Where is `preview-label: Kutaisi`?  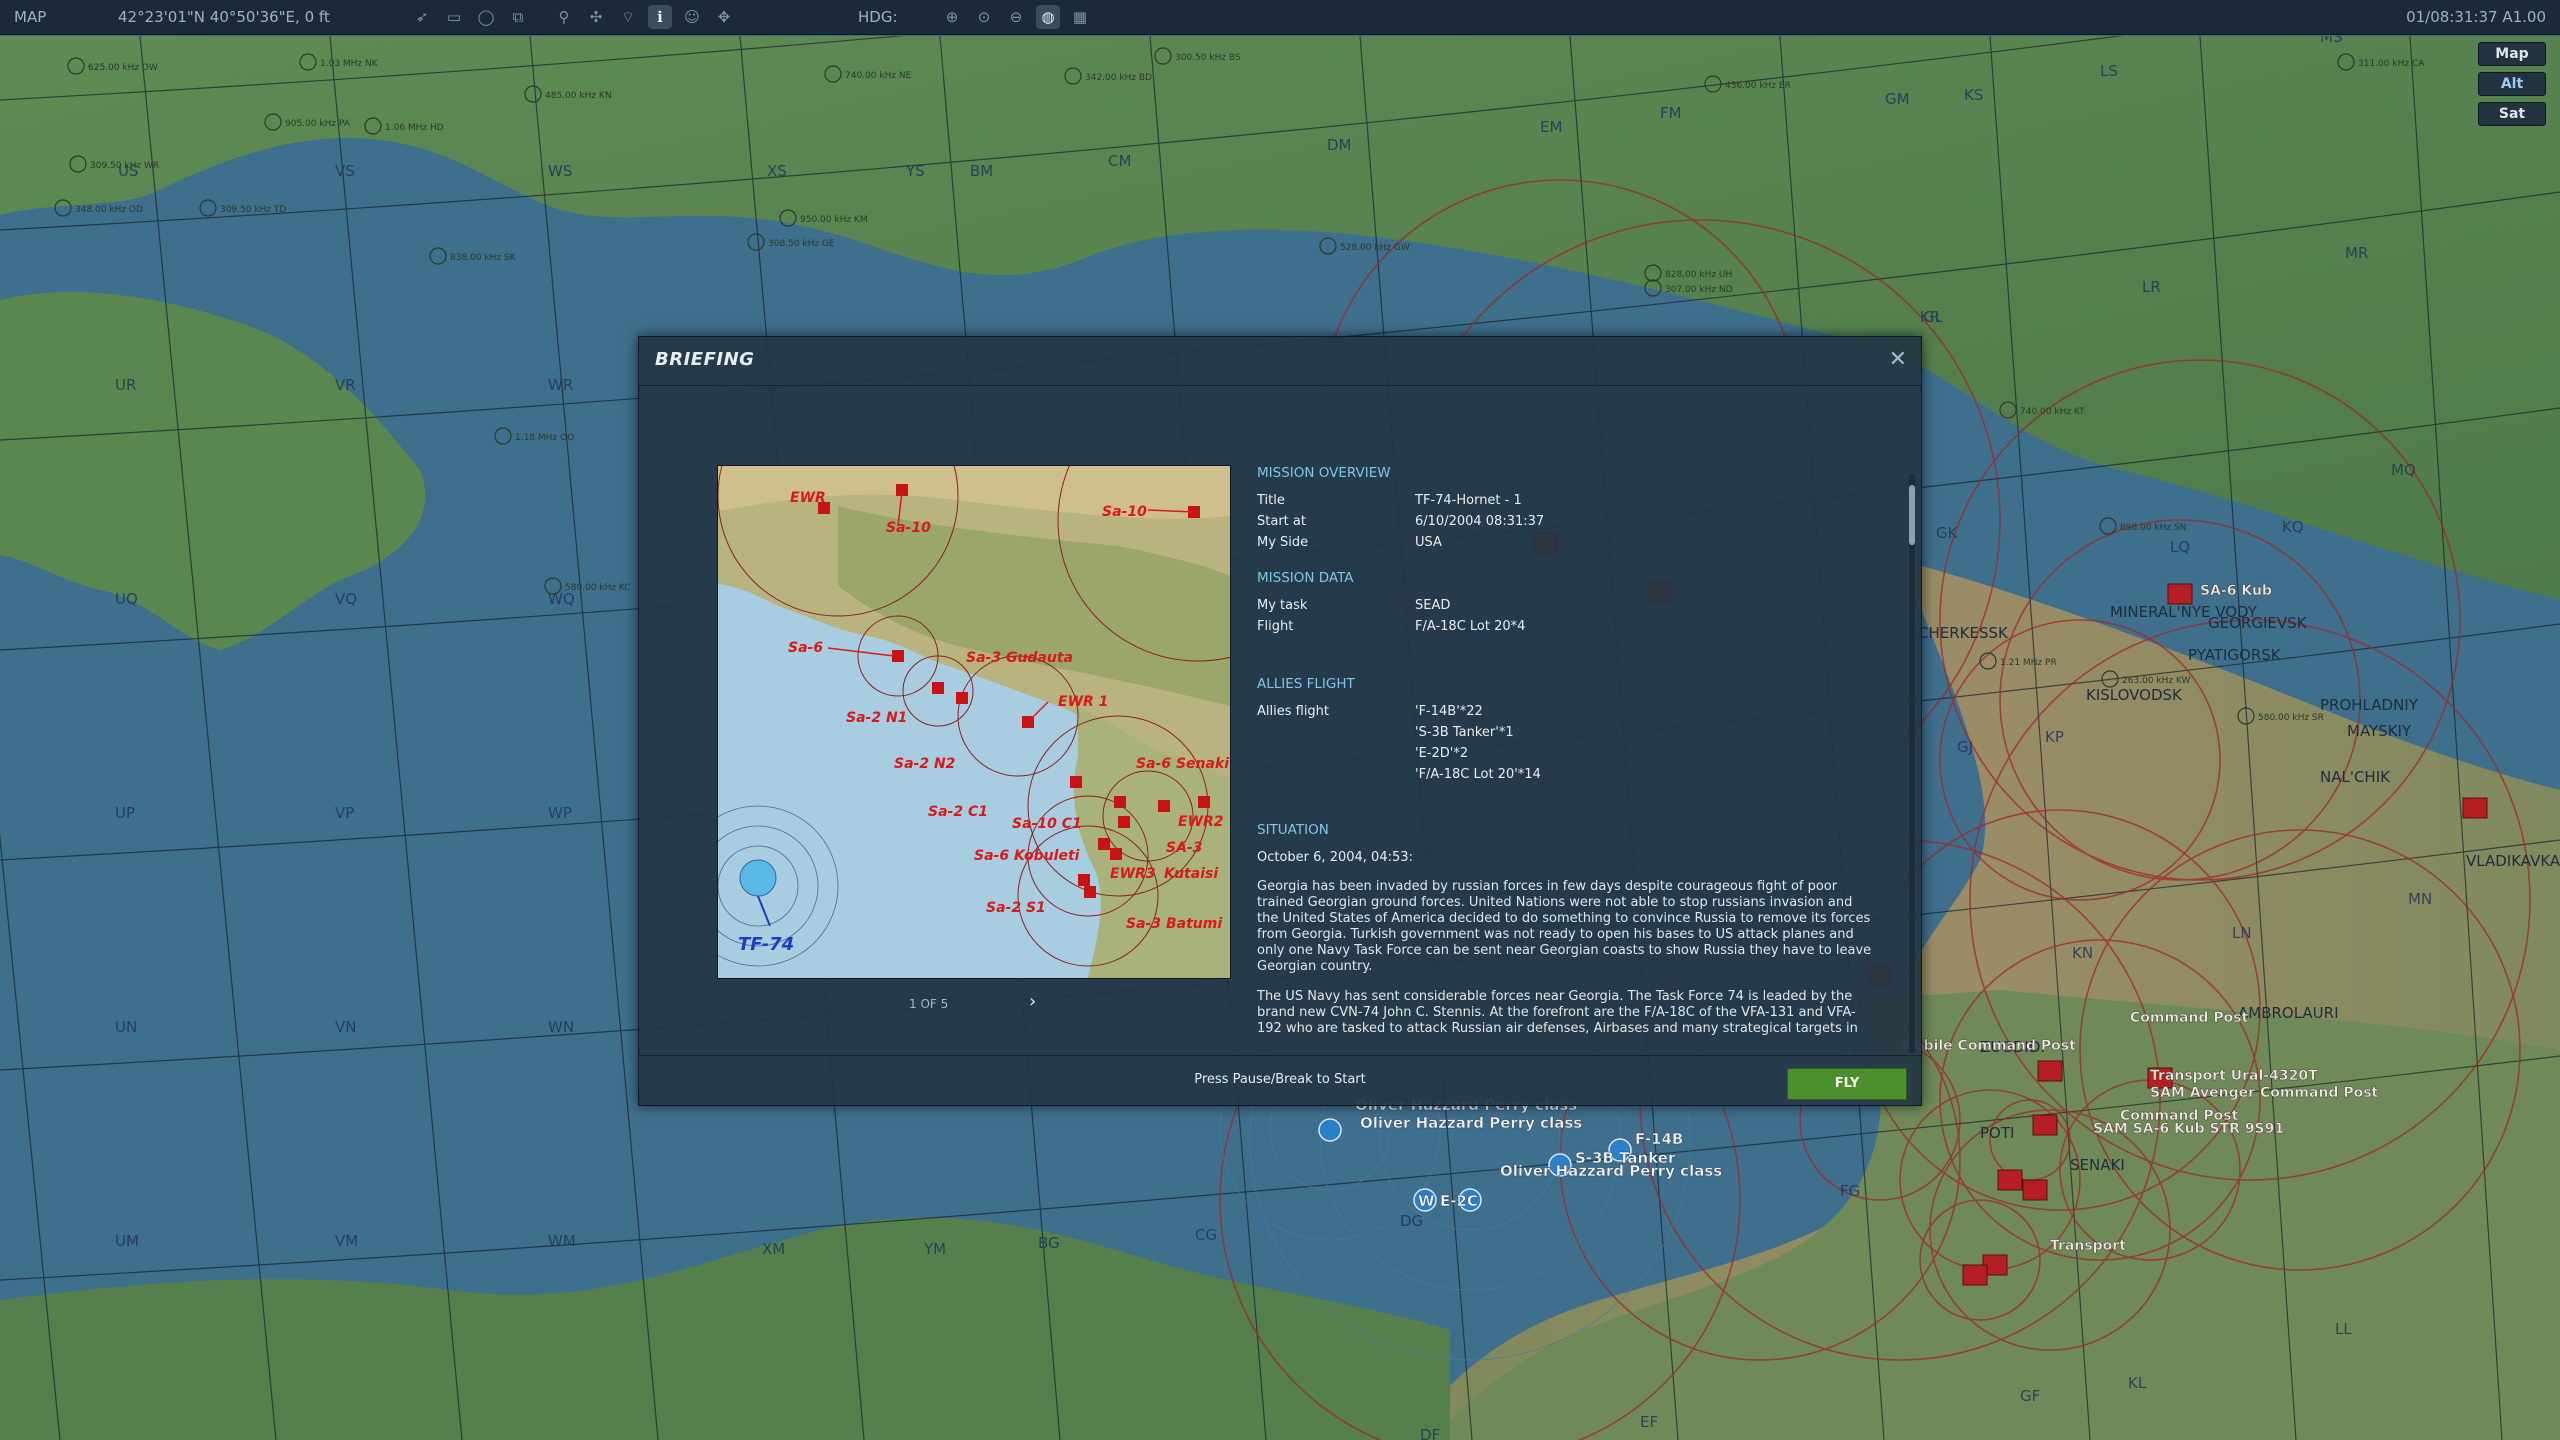
preview-label: Kutaisi is located at coordinates (1191, 874).